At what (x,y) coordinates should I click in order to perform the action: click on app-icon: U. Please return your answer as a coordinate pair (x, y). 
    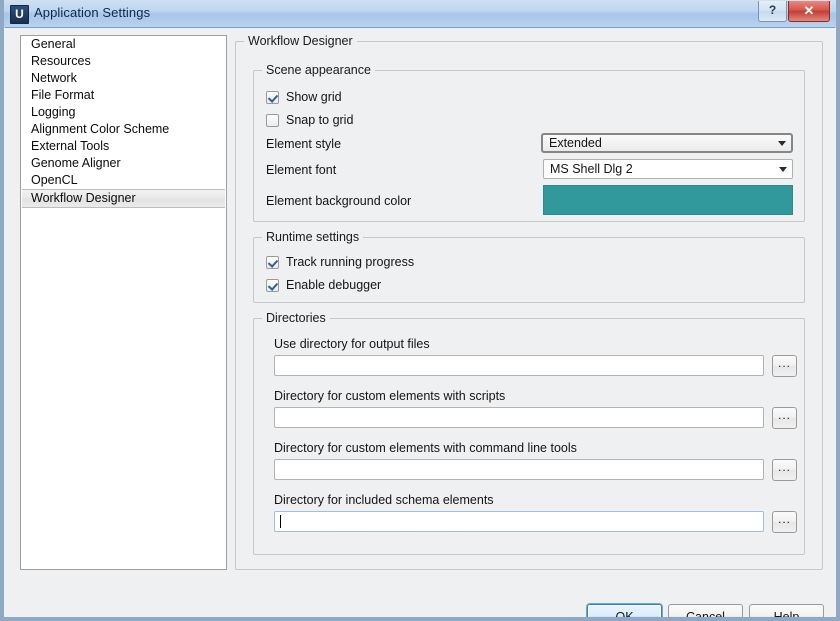
    Looking at the image, I should click on (19, 14).